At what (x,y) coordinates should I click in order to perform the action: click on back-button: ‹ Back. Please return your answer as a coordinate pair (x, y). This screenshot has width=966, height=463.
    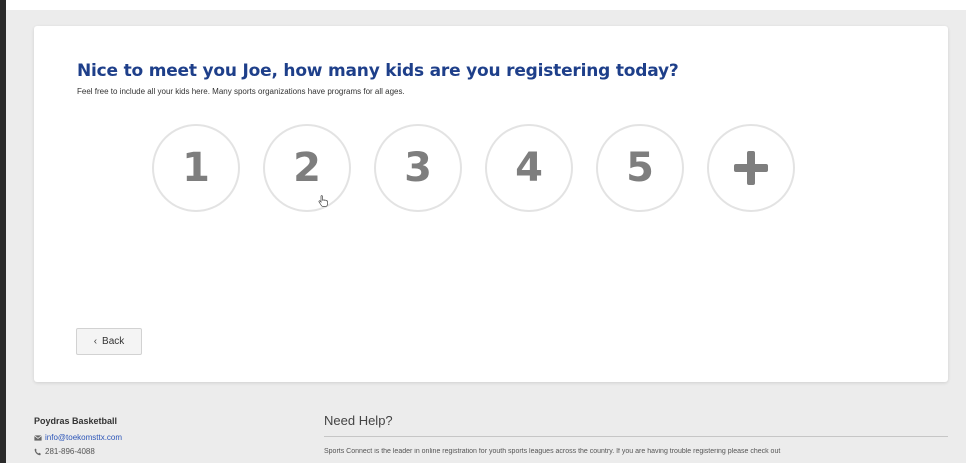
    Looking at the image, I should click on (109, 341).